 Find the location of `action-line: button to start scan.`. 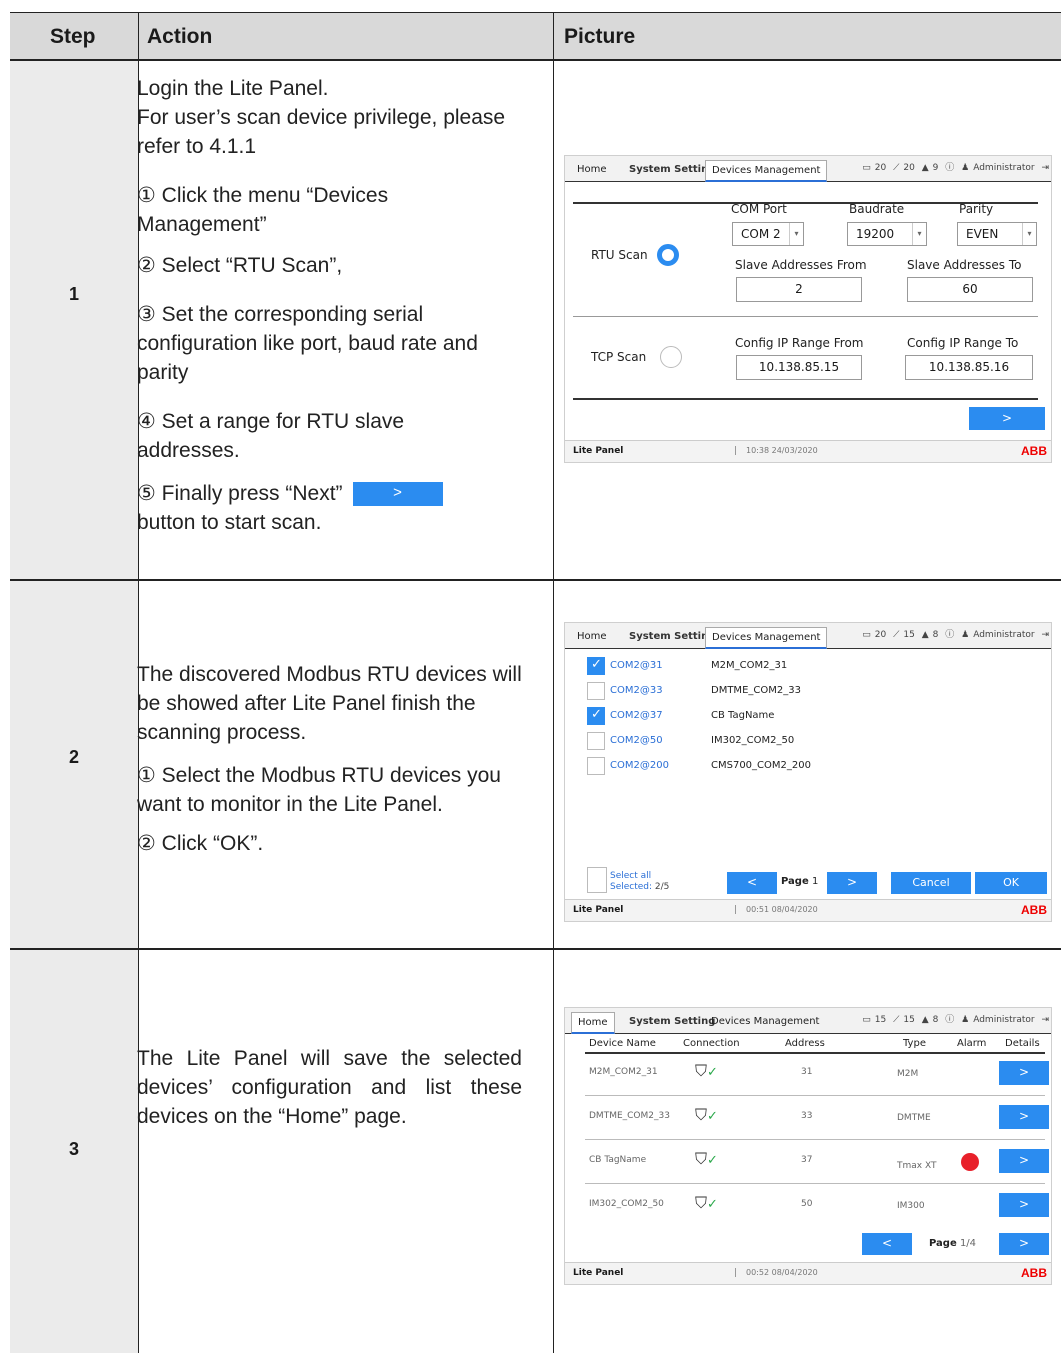

action-line: button to start scan. is located at coordinates (229, 522).